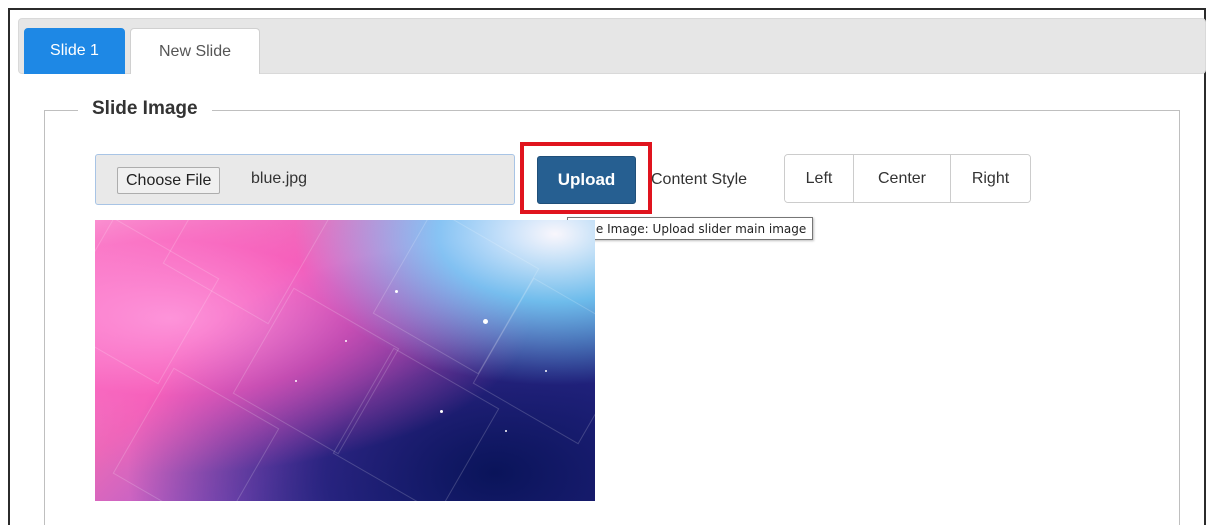 The image size is (1216, 525). Describe the element at coordinates (145, 109) in the screenshot. I see `section-legend: Slide Image` at that location.